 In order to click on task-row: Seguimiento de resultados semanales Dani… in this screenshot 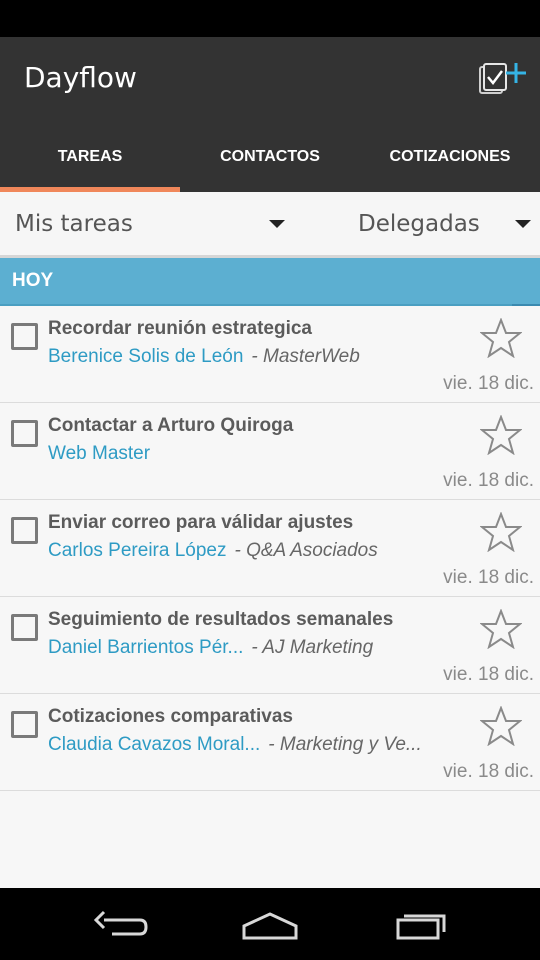, I will do `click(270, 645)`.